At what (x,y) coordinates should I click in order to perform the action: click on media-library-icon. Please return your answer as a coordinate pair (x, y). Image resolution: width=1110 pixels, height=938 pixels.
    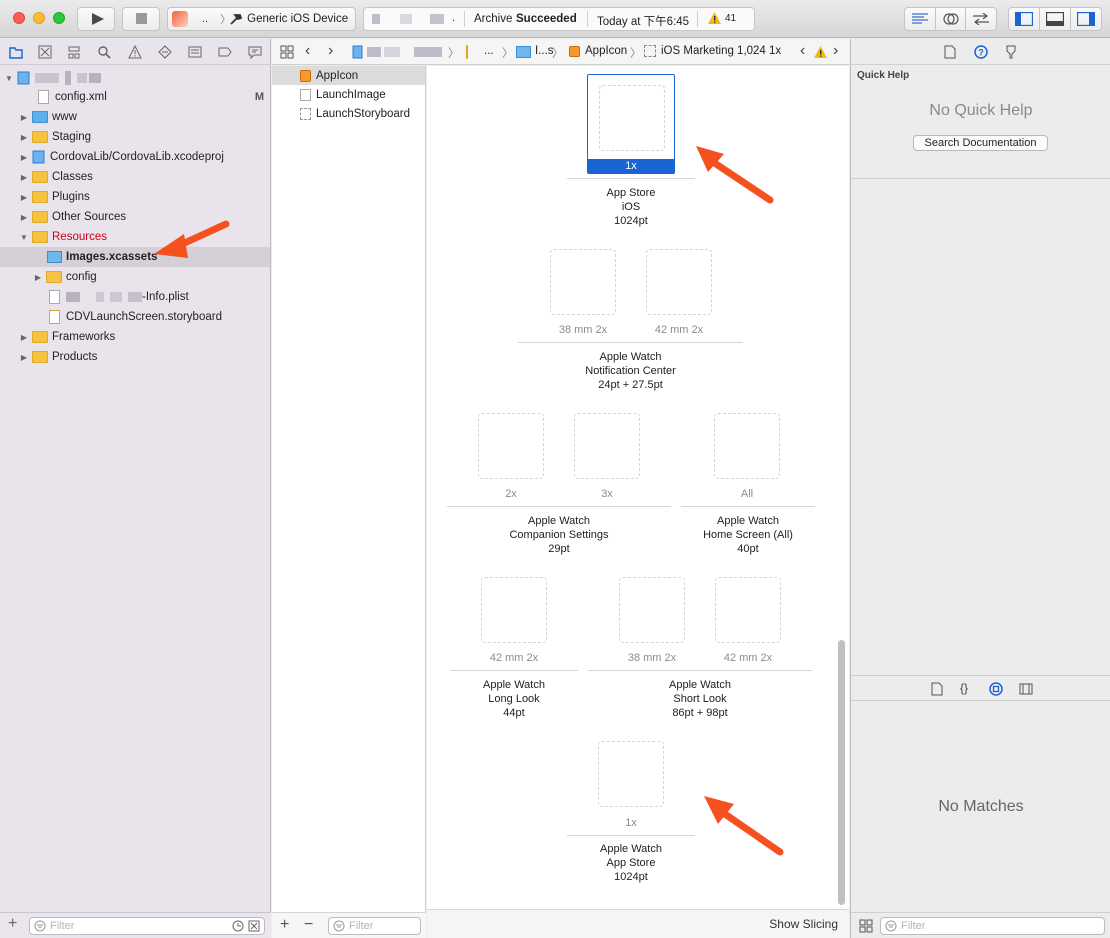
    Looking at the image, I should click on (1026, 689).